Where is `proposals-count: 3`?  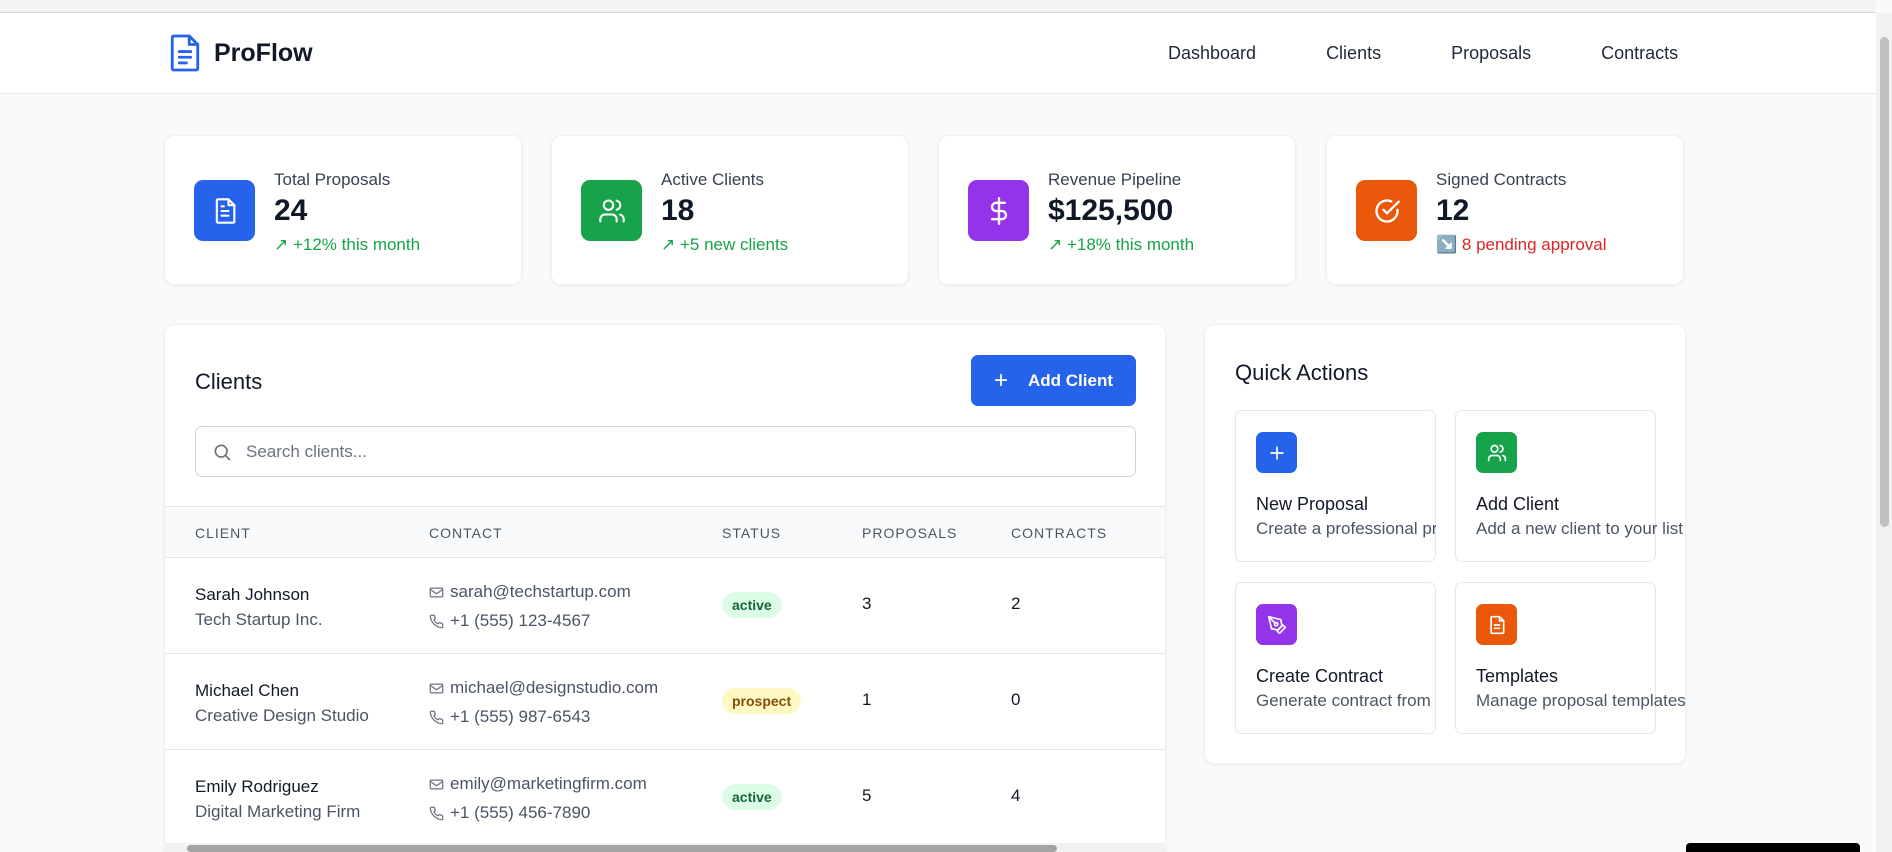 proposals-count: 3 is located at coordinates (867, 603).